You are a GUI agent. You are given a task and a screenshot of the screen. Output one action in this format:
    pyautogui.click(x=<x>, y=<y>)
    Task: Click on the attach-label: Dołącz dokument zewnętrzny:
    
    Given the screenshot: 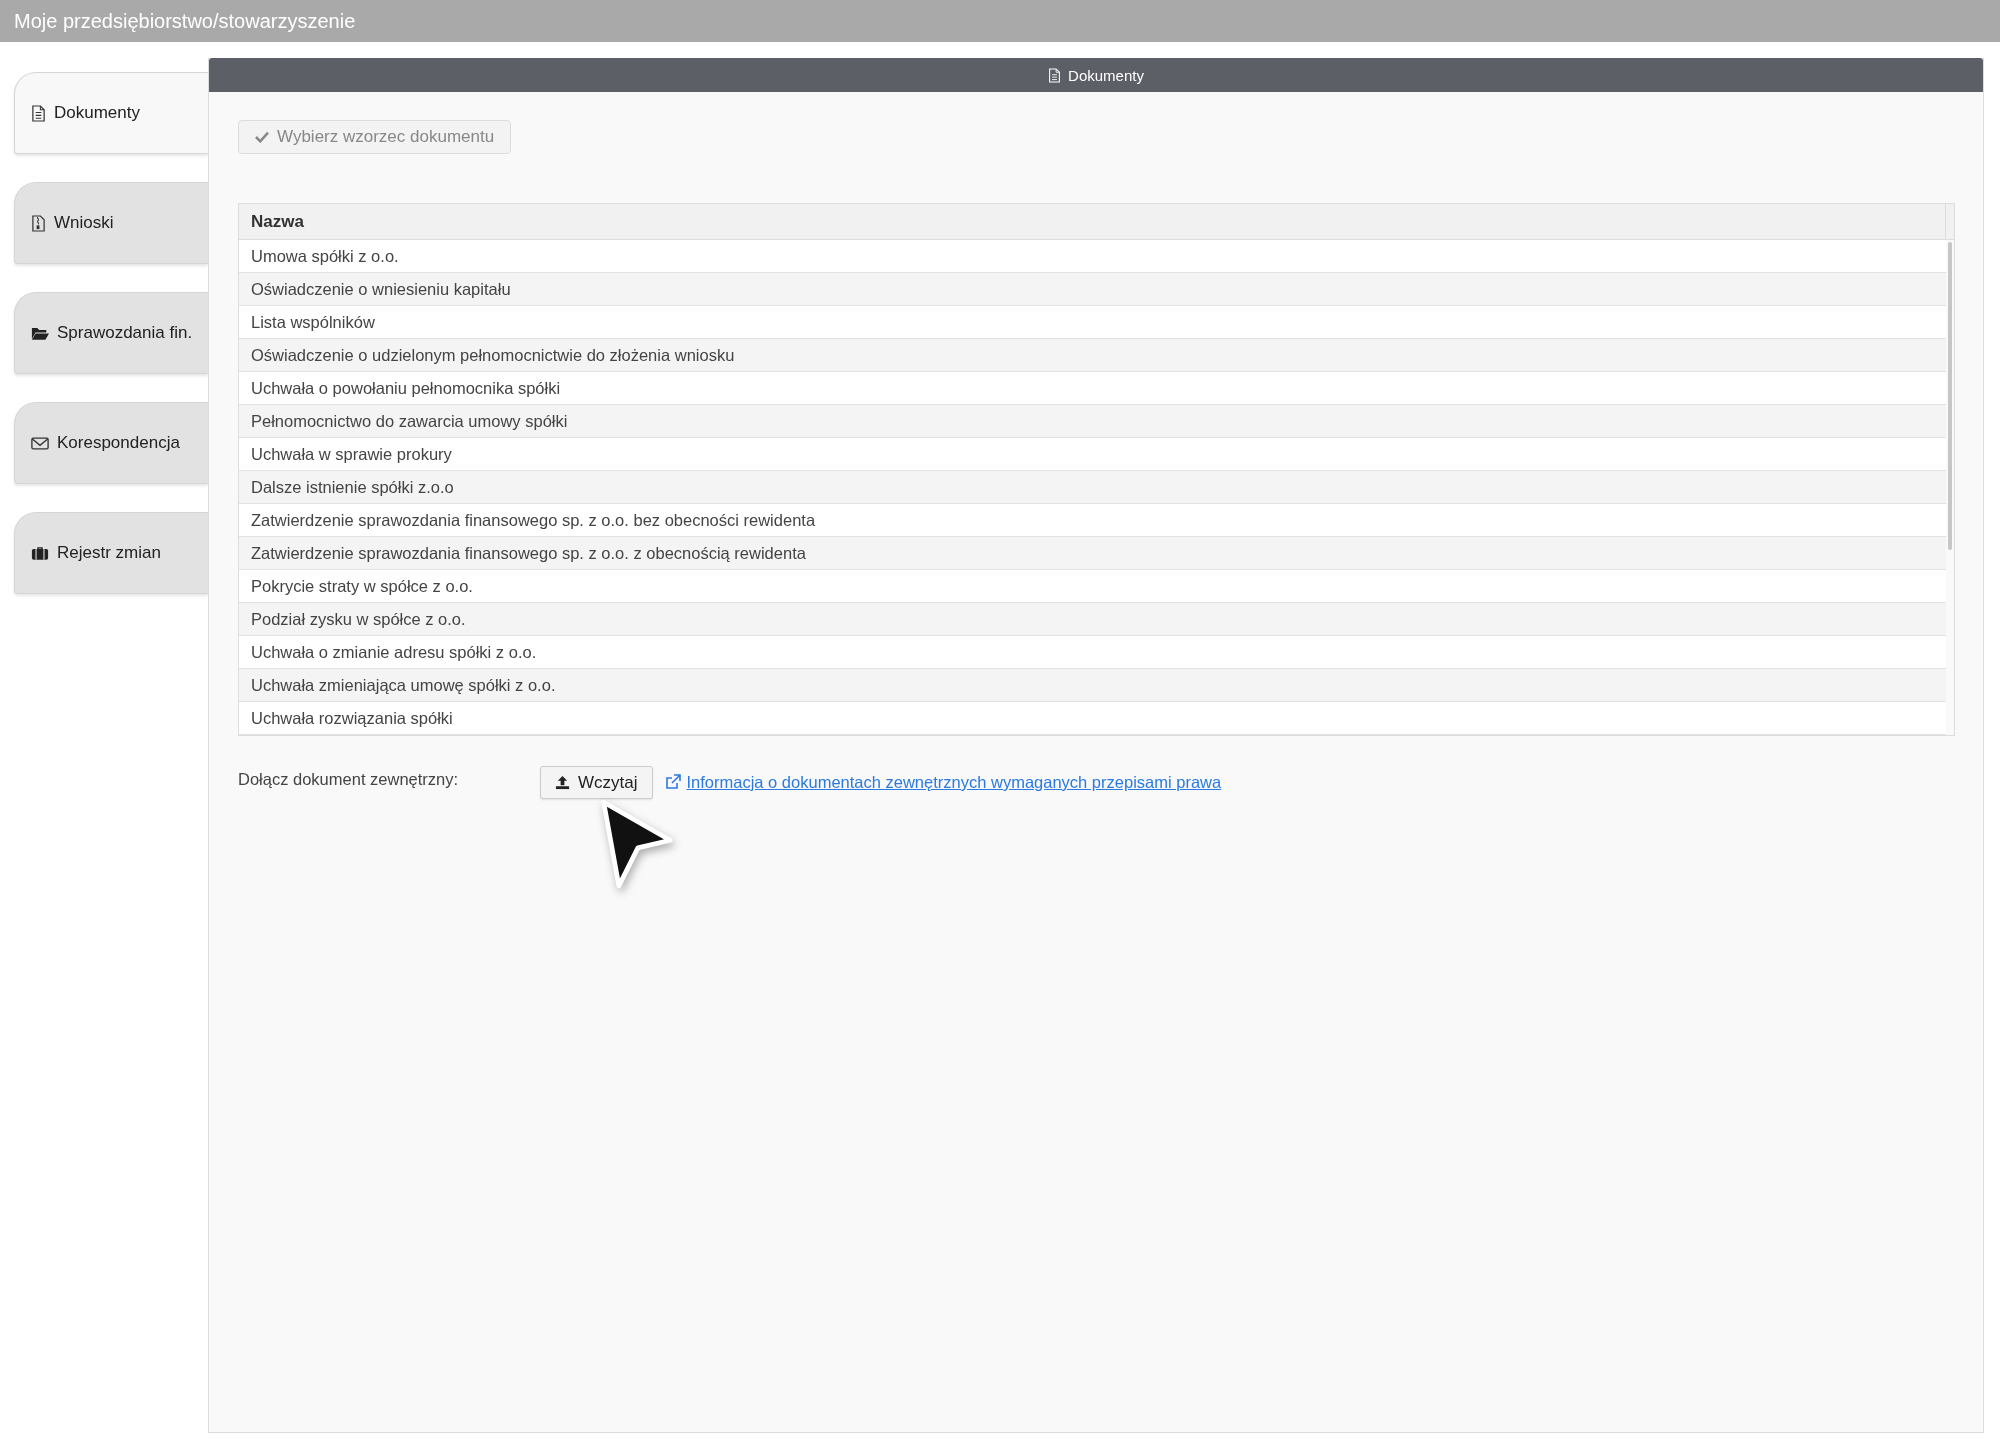 What is the action you would take?
    pyautogui.click(x=349, y=779)
    